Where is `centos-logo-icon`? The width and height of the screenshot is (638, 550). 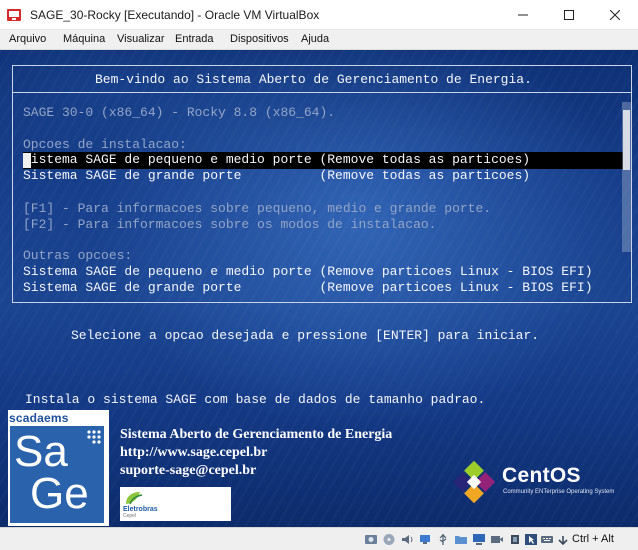 centos-logo-icon is located at coordinates (474, 482).